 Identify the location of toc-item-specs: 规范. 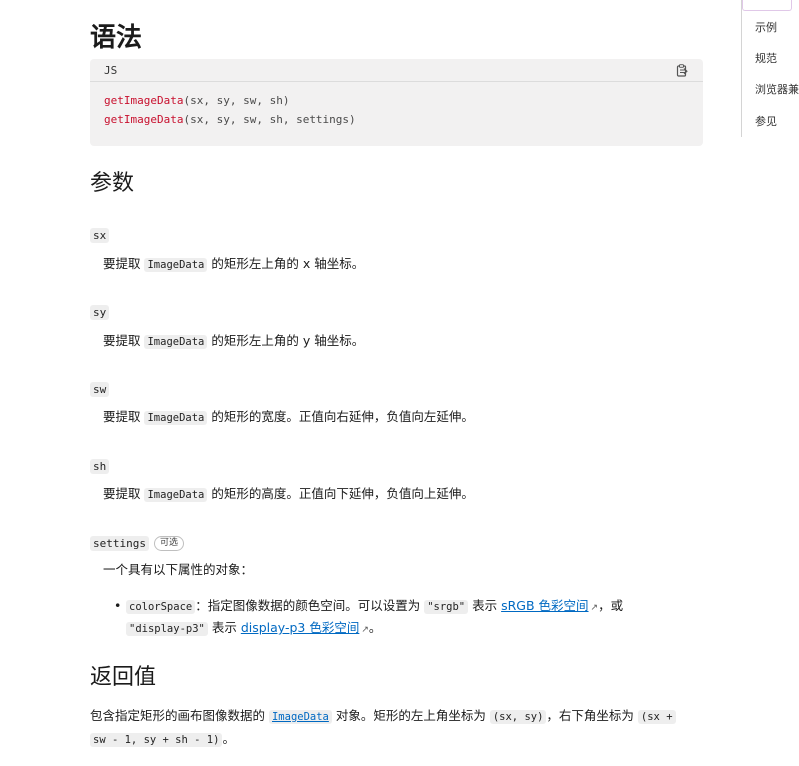
(766, 58).